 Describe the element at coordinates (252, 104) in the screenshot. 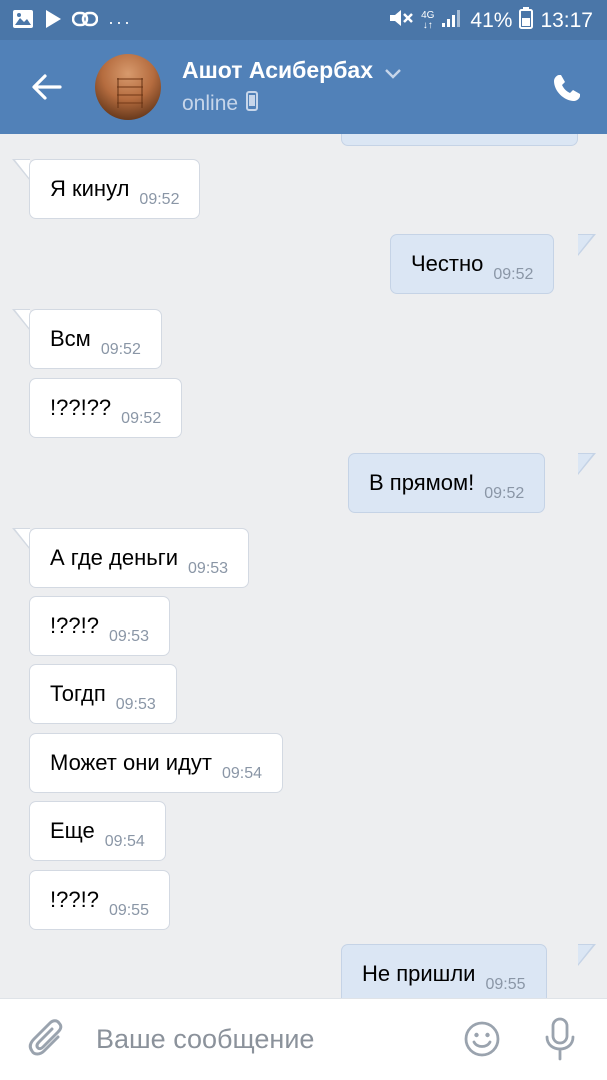

I see `mobile-icon` at that location.